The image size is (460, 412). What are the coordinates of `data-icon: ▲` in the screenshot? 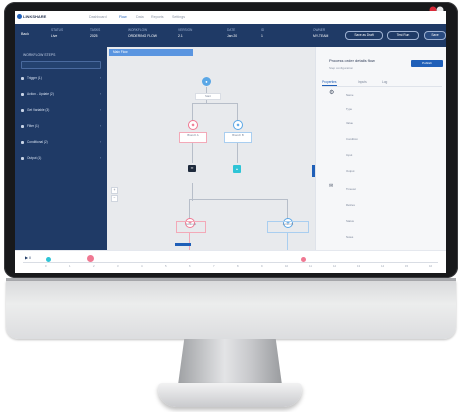 It's located at (237, 169).